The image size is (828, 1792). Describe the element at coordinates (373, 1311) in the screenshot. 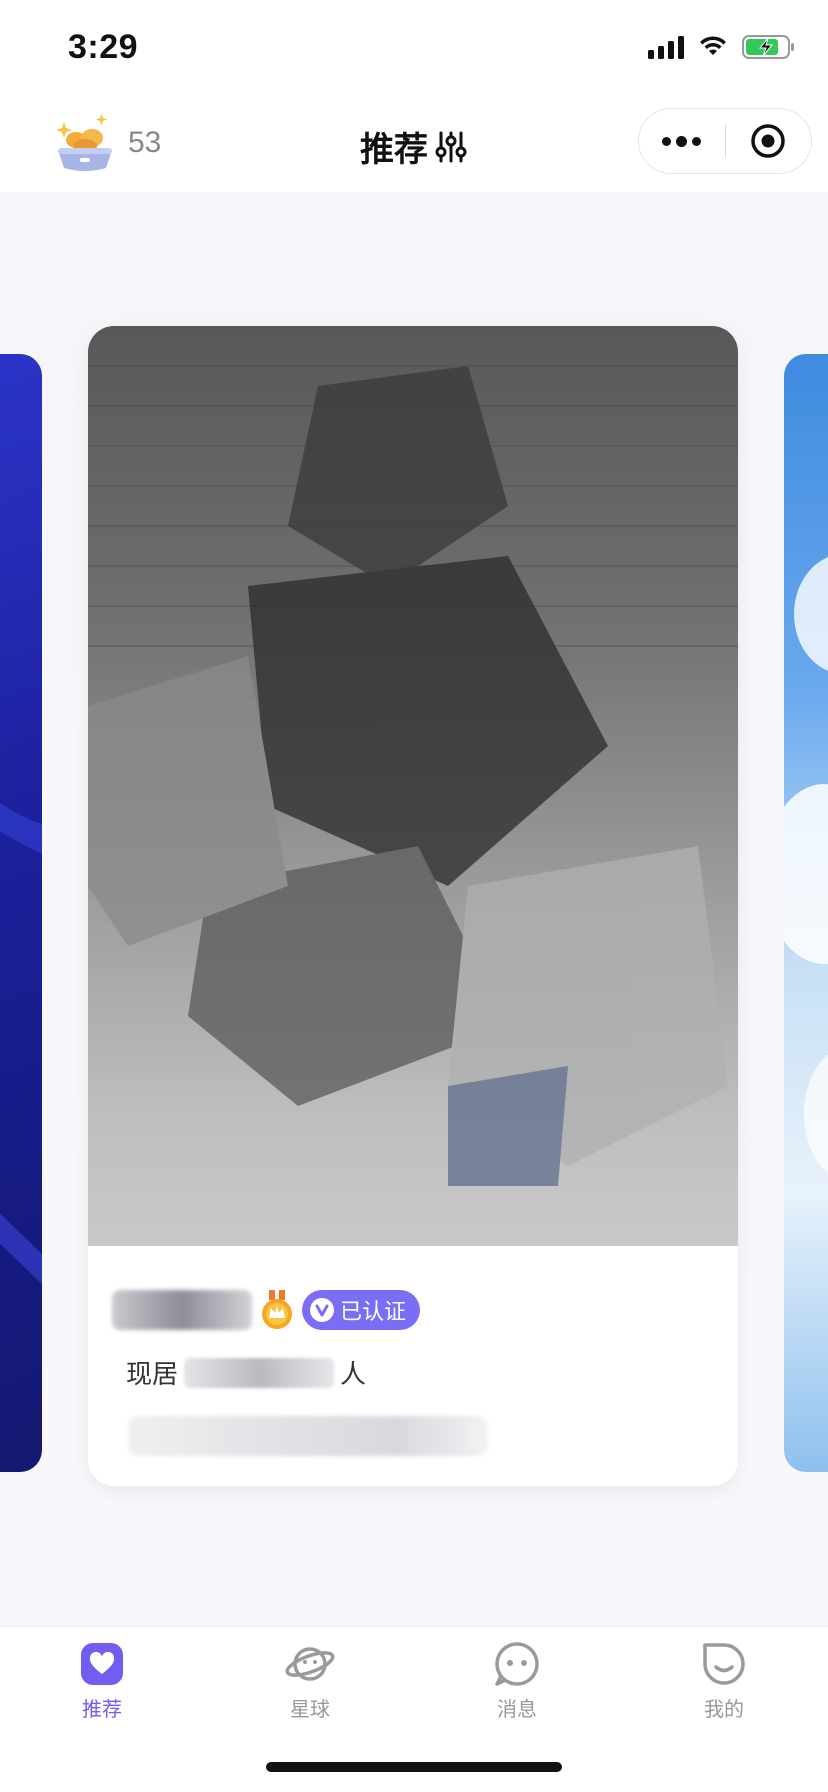

I see `verified-label: 已认证` at that location.